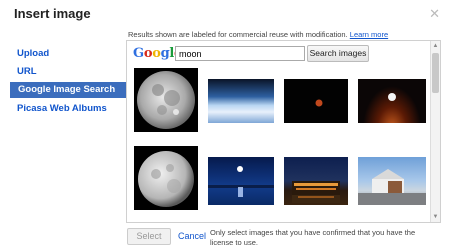 The height and width of the screenshot is (252, 450). I want to click on close-icon: ✕, so click(434, 14).